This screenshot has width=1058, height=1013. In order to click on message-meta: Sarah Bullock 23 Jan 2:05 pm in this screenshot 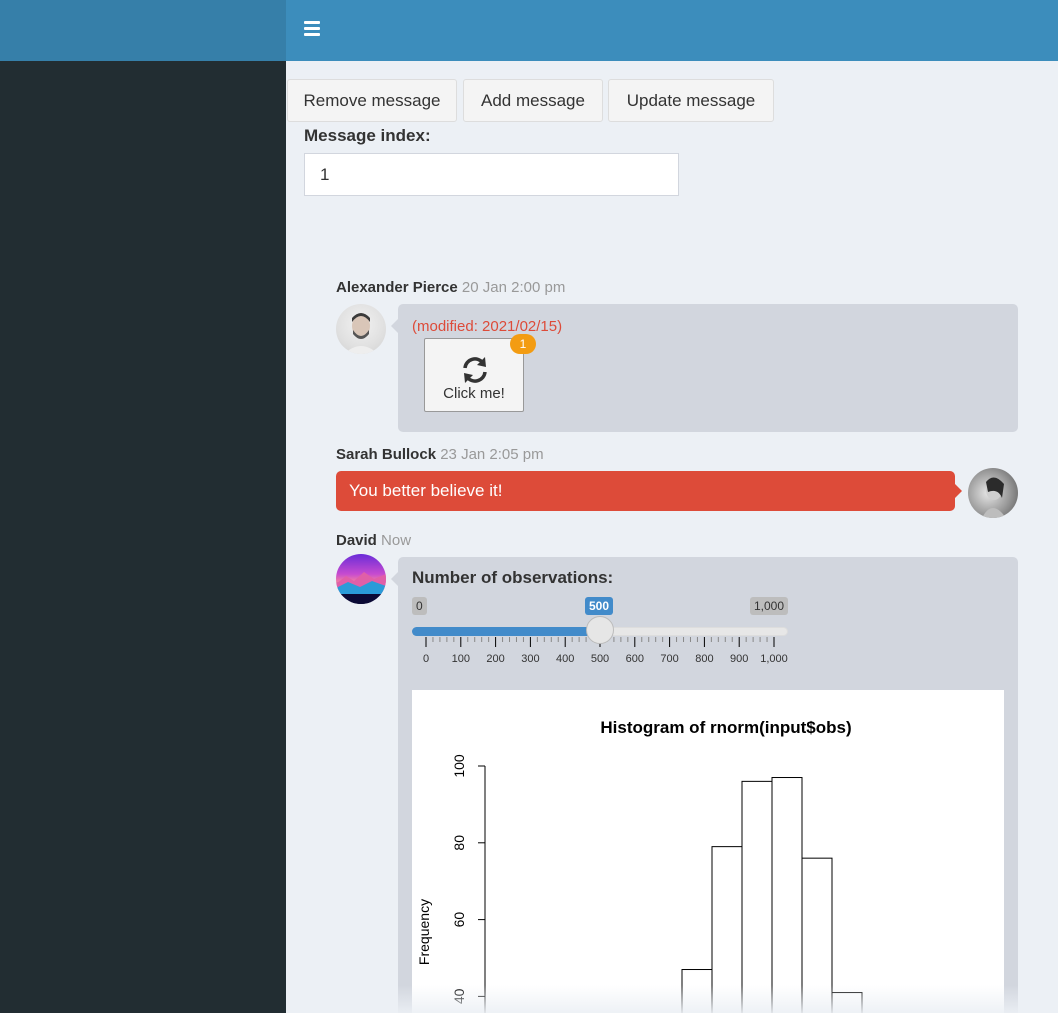, I will do `click(440, 454)`.